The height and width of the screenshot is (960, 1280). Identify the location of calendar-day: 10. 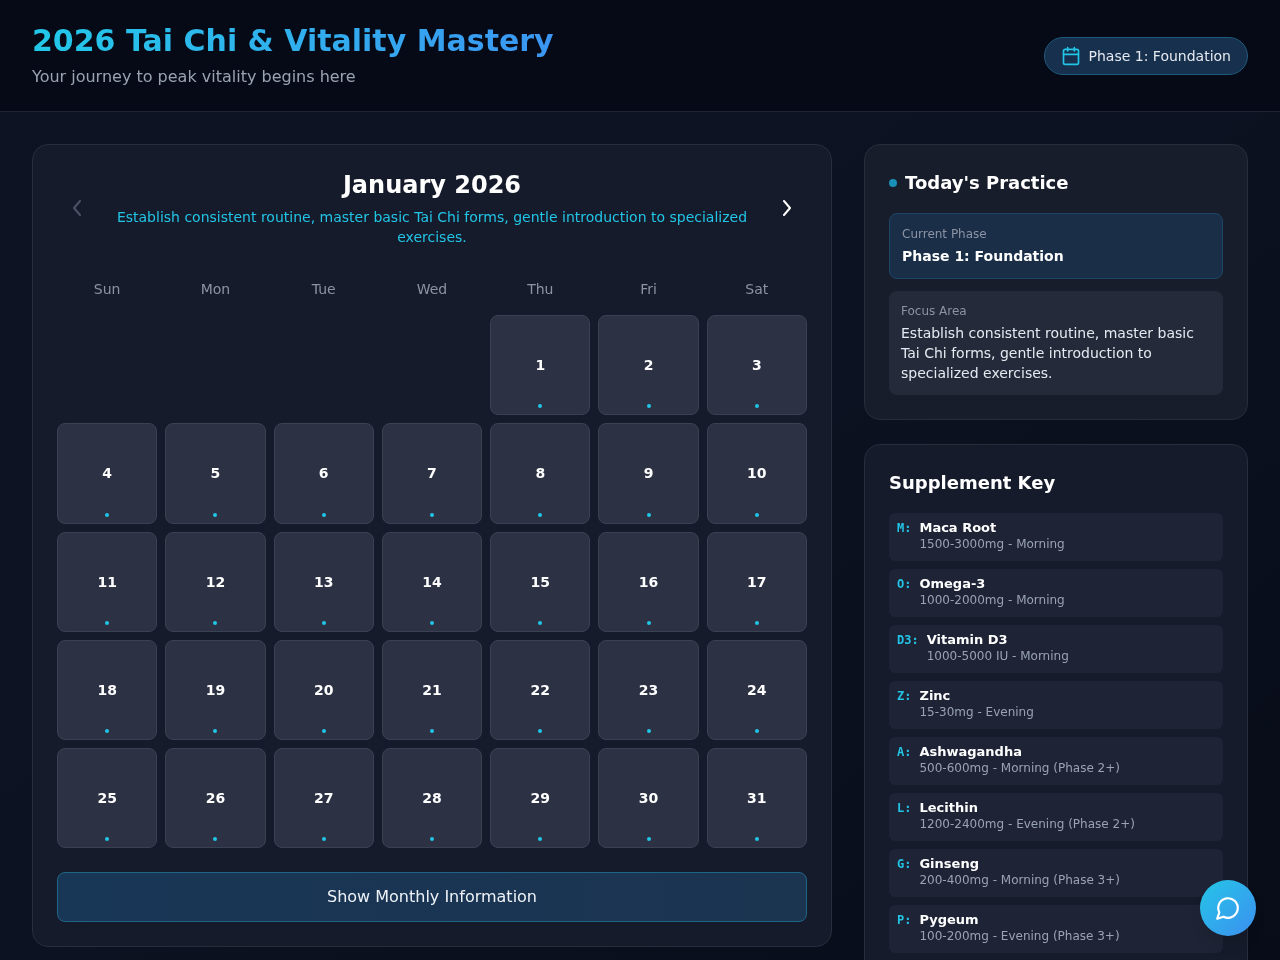
(756, 473).